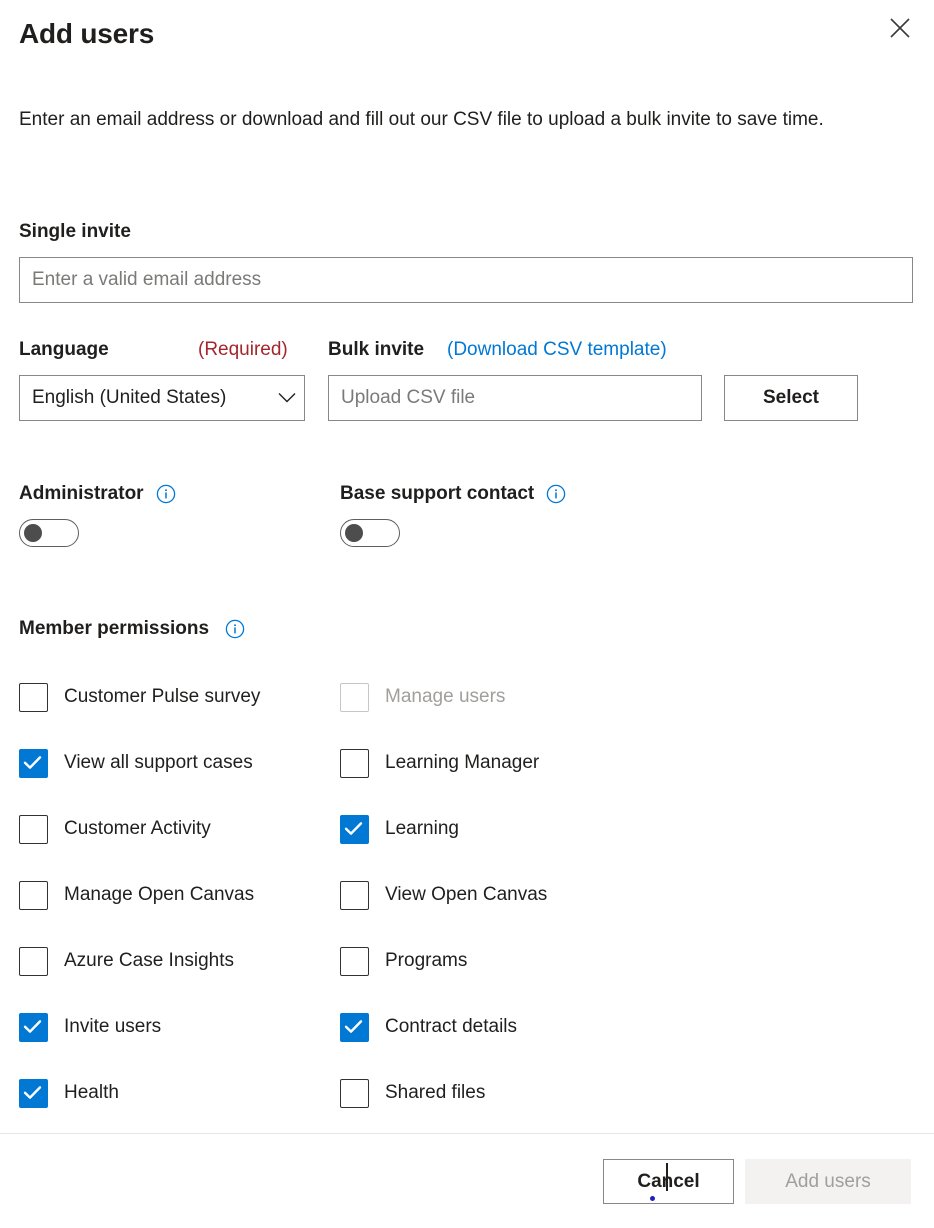 The height and width of the screenshot is (1228, 934). Describe the element at coordinates (113, 1026) in the screenshot. I see `permission-label: Invite users` at that location.